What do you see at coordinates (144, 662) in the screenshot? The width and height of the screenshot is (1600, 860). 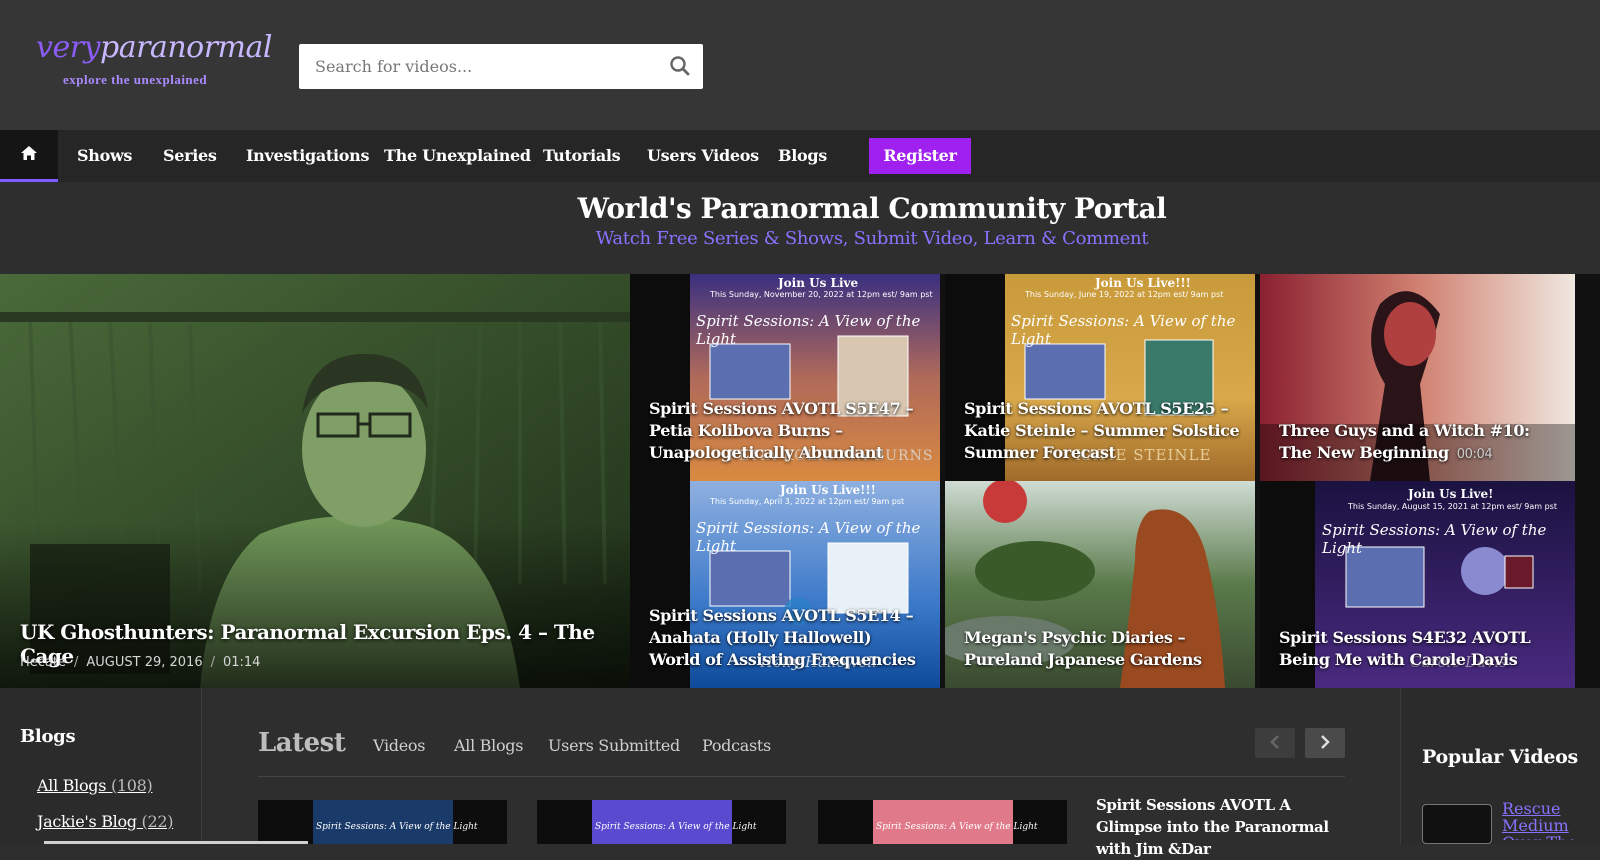 I see `featured-main-date: AUGUST 29, 2016` at bounding box center [144, 662].